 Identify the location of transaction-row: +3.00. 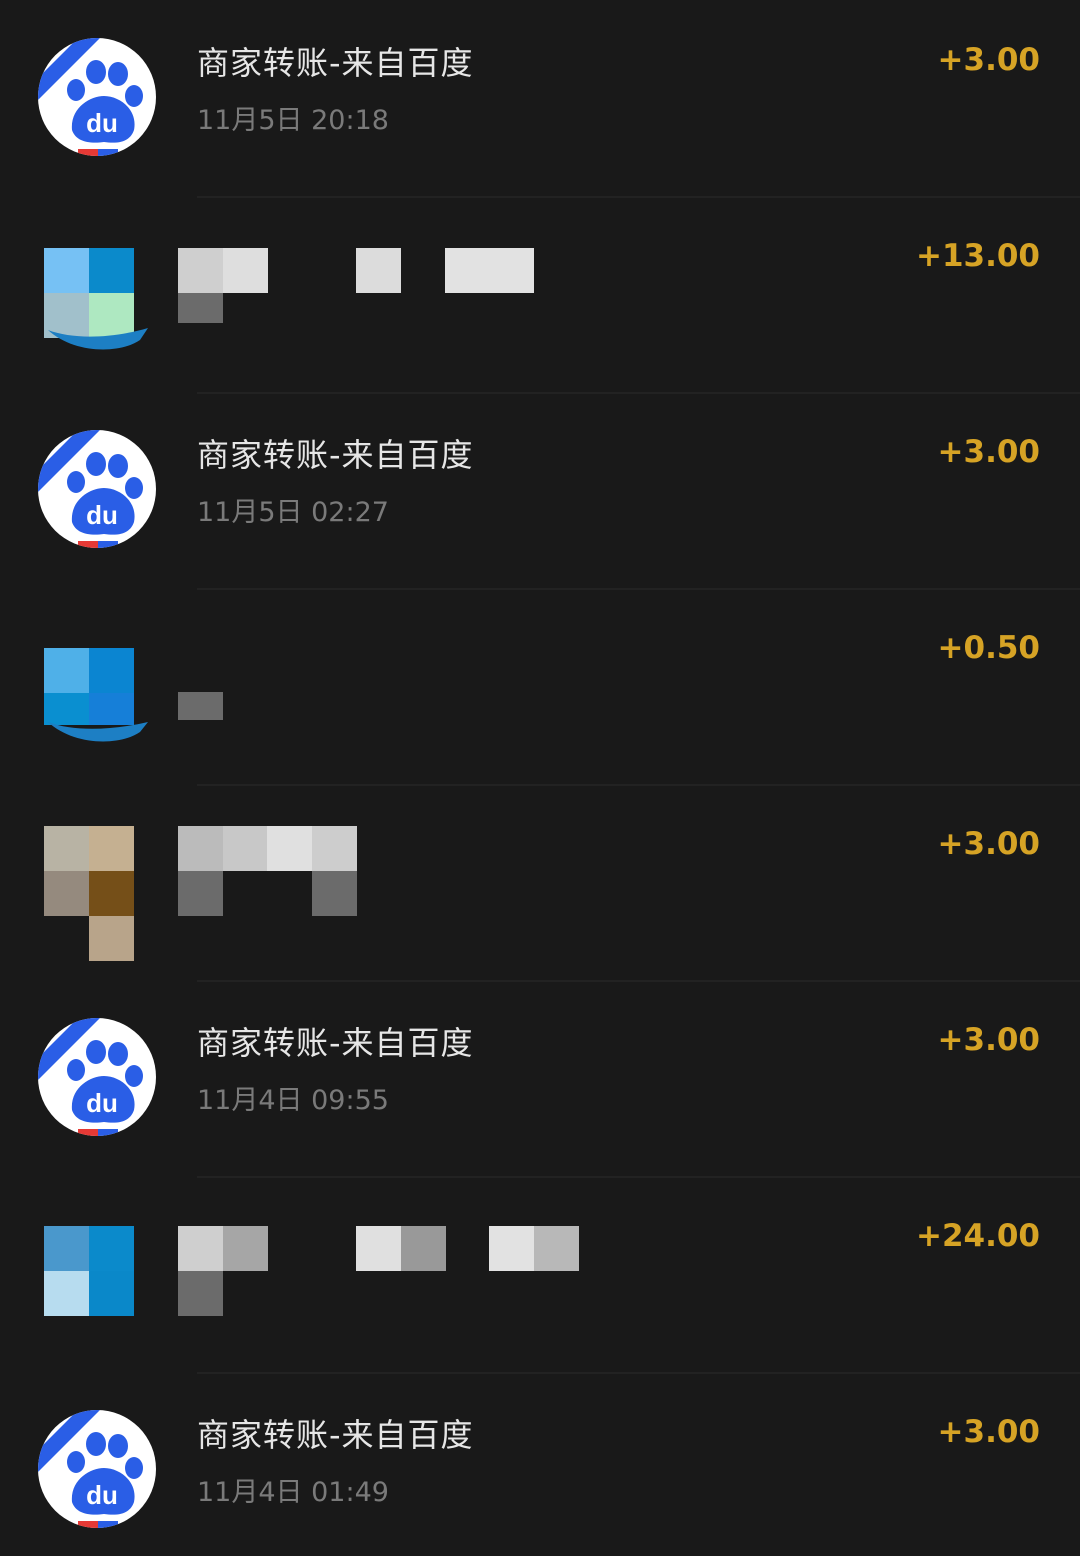
(540, 882).